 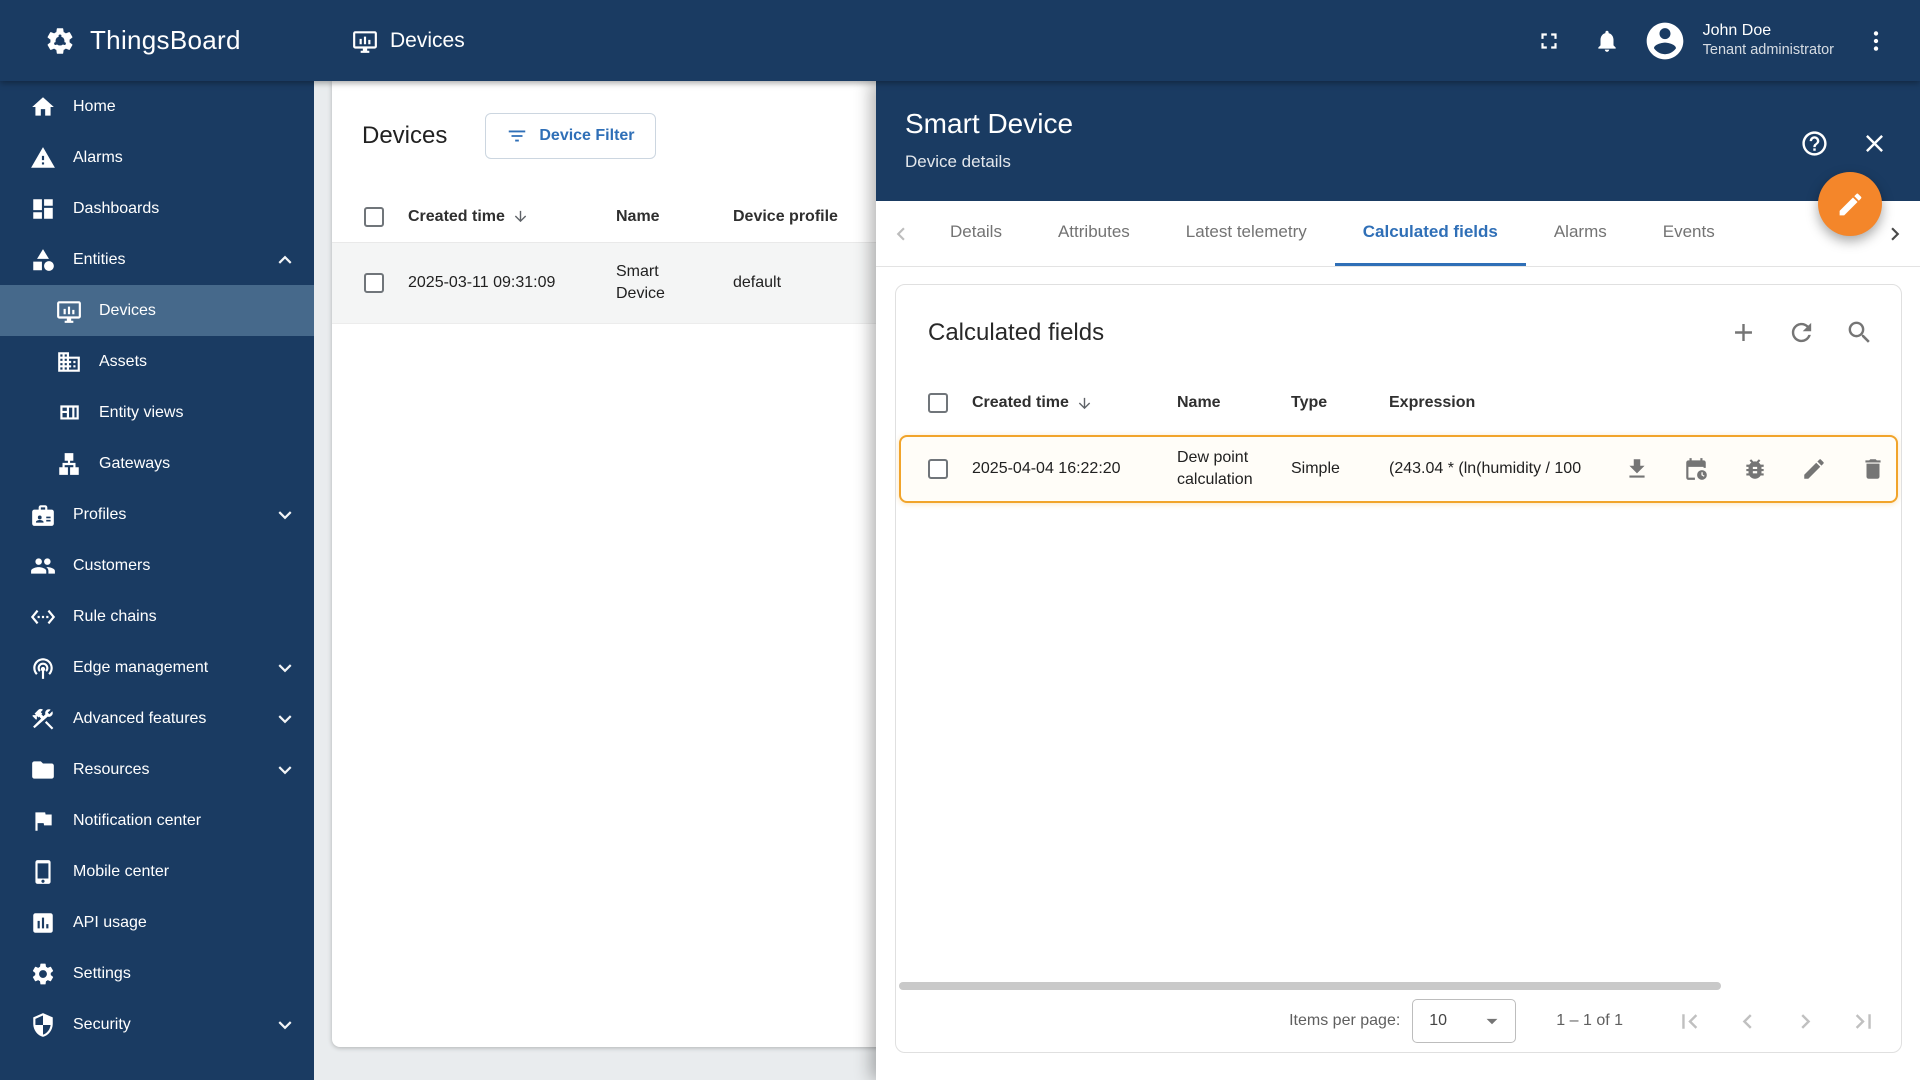 What do you see at coordinates (157, 871) in the screenshot?
I see `sidebar-item-mobile-center: Mobile center` at bounding box center [157, 871].